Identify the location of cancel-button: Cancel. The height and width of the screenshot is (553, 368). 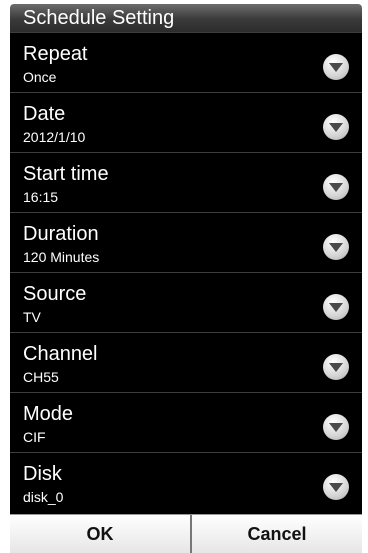
(277, 534).